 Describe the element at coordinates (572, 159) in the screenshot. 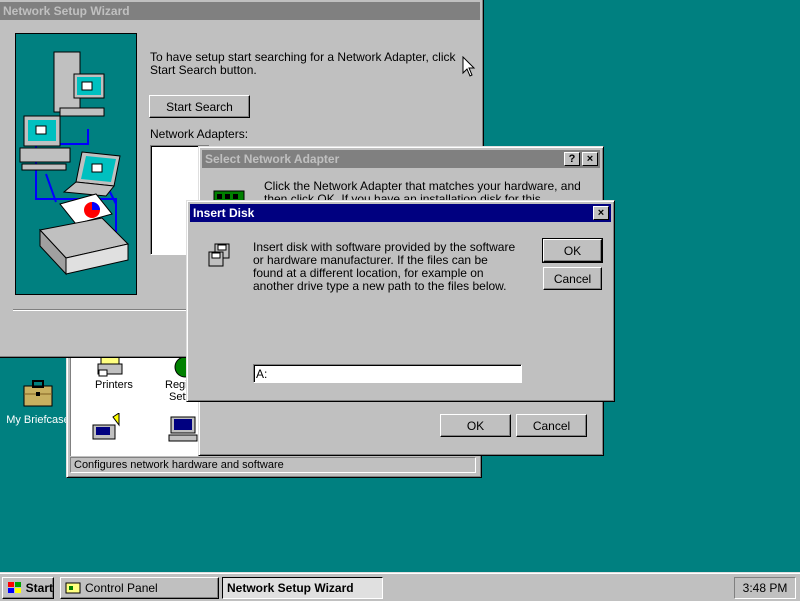

I see `help-button: ?` at that location.